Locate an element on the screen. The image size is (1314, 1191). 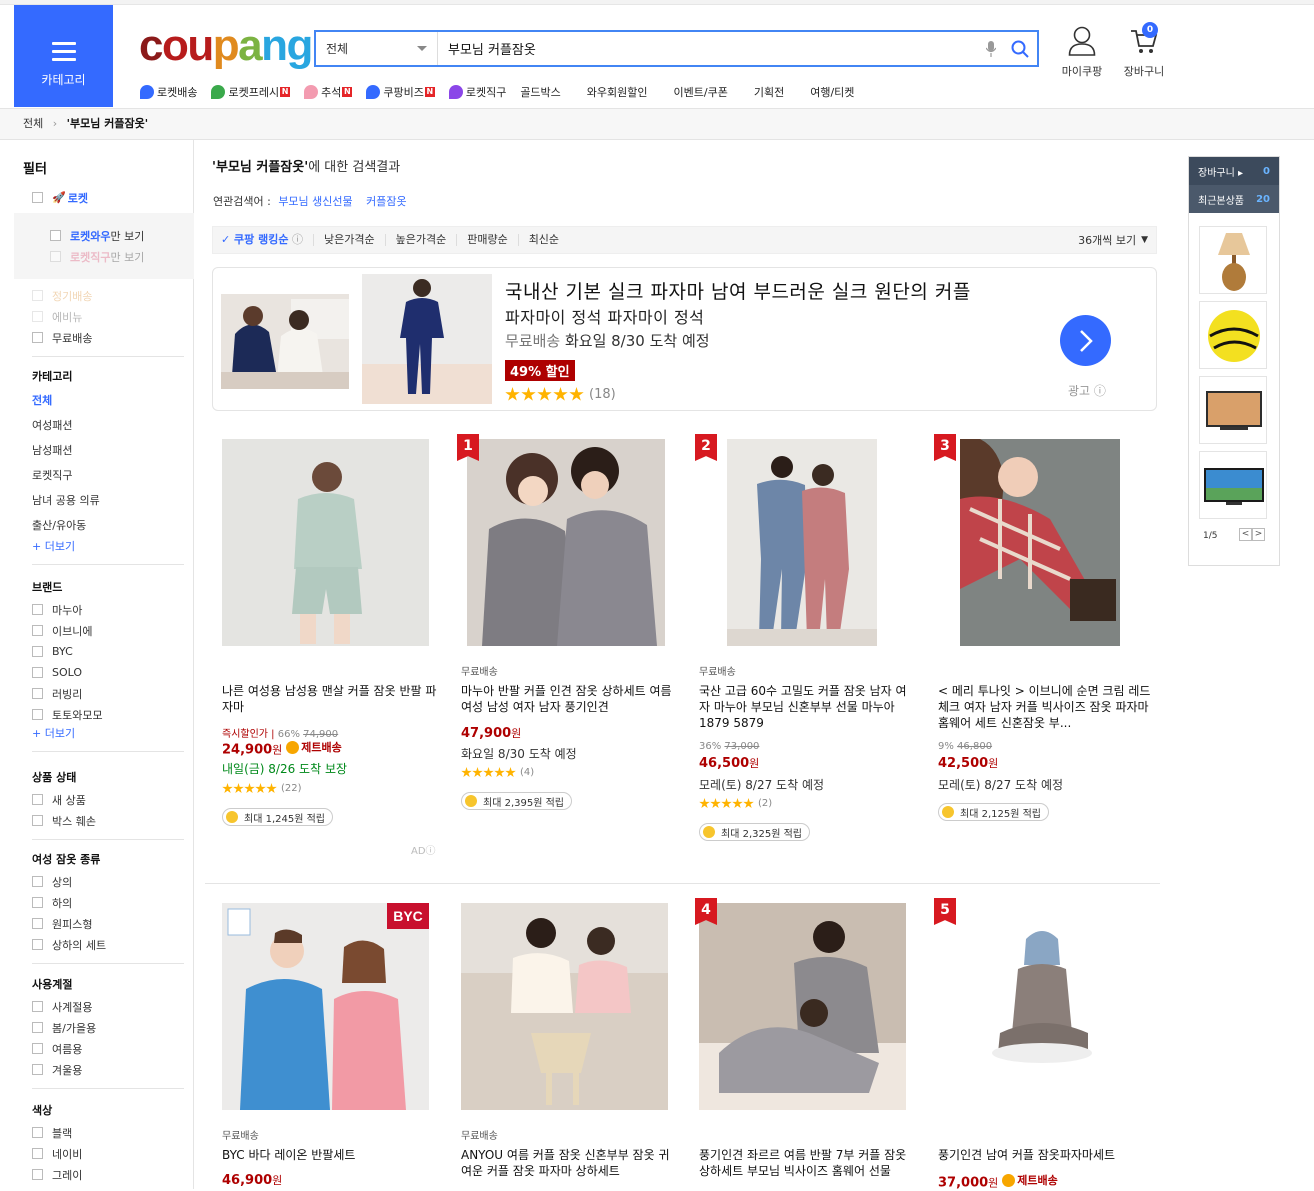
related-keyword-link: 커플잠옷 is located at coordinates (386, 201).